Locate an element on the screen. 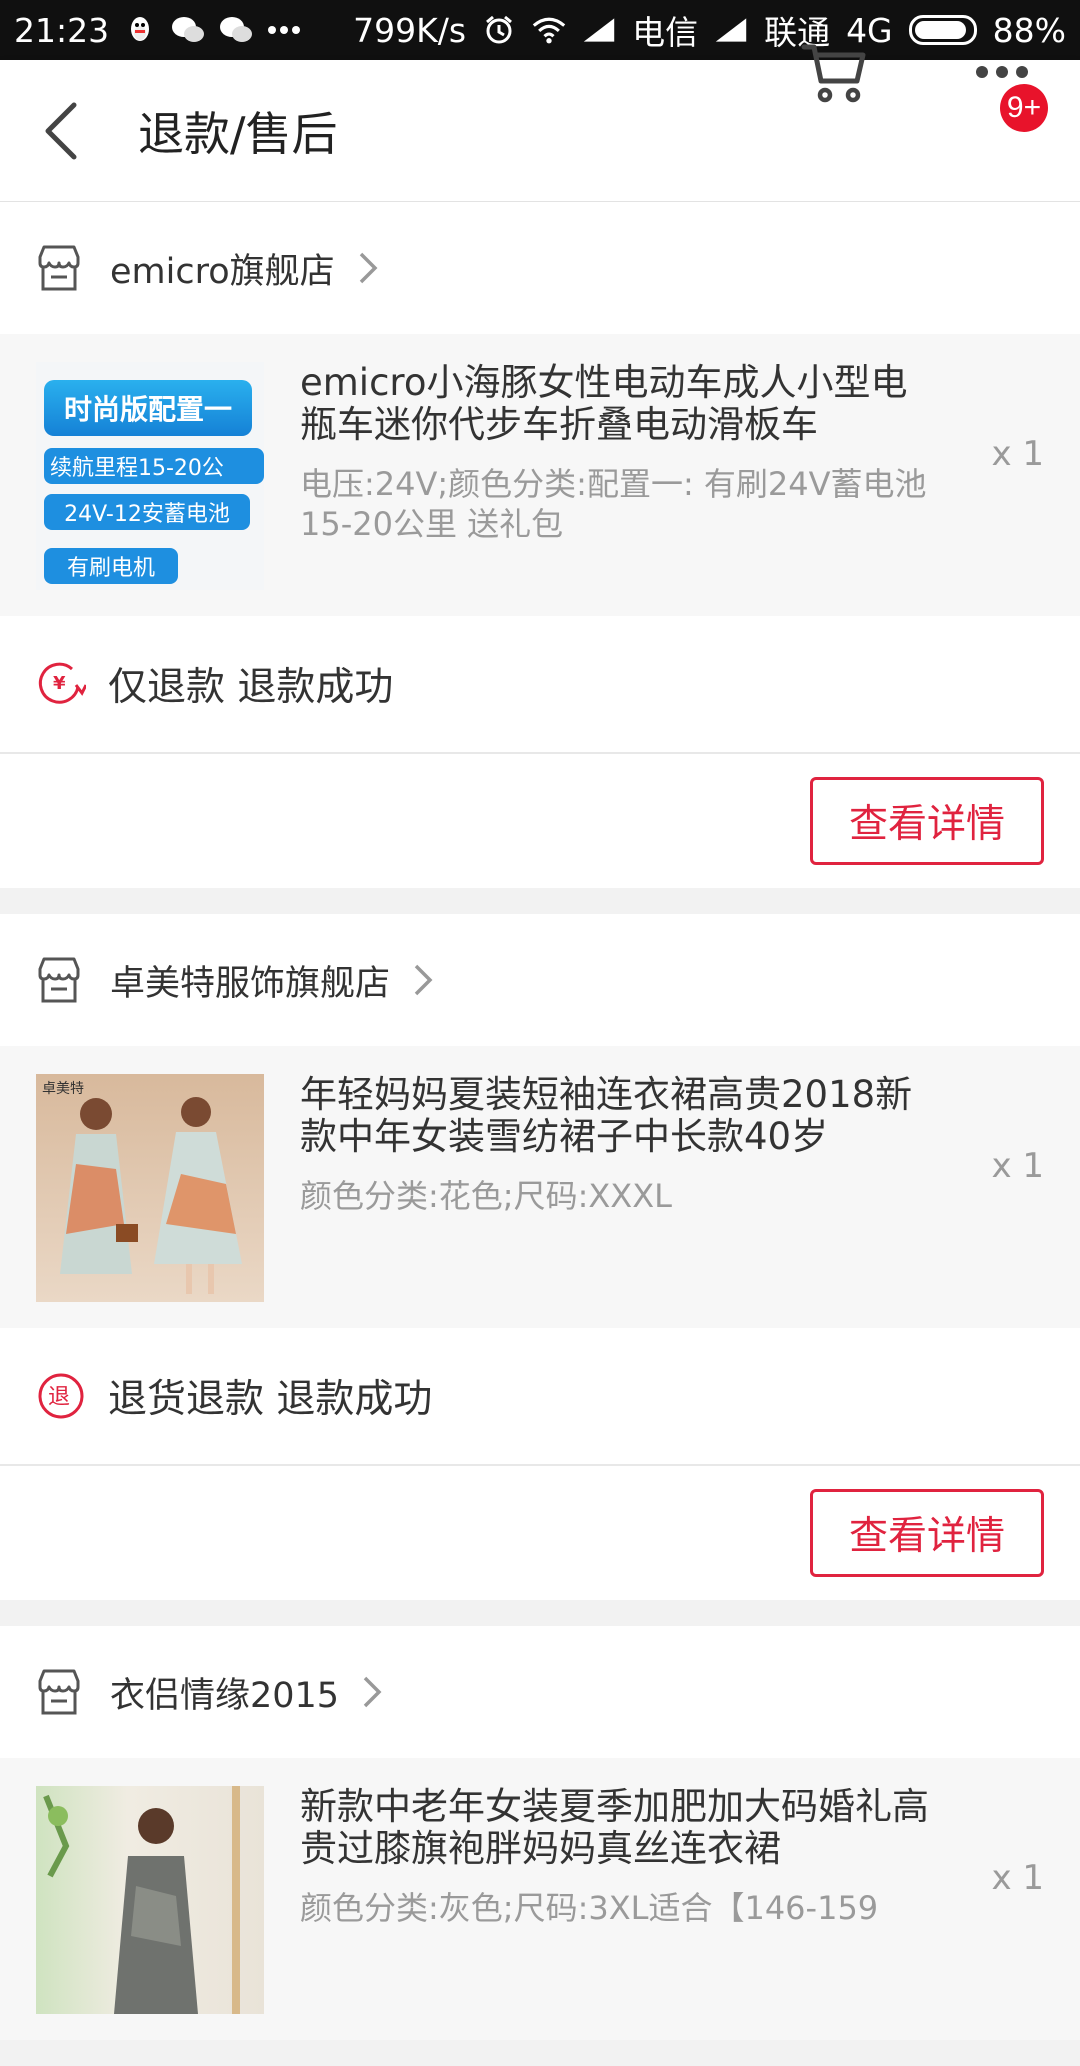 The height and width of the screenshot is (2066, 1080). product-title: 新款中老年女装夏季加肥加大码婚礼高贵过膝旗袍胖妈妈真丝连衣裙 is located at coordinates (614, 1827).